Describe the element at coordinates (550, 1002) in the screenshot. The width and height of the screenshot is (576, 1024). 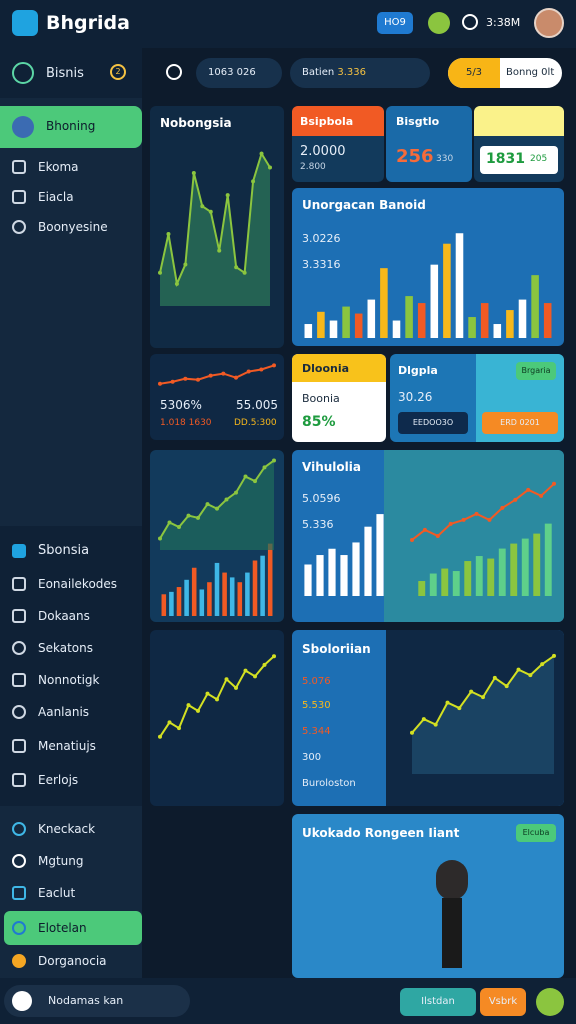
I see `footer-round-button` at that location.